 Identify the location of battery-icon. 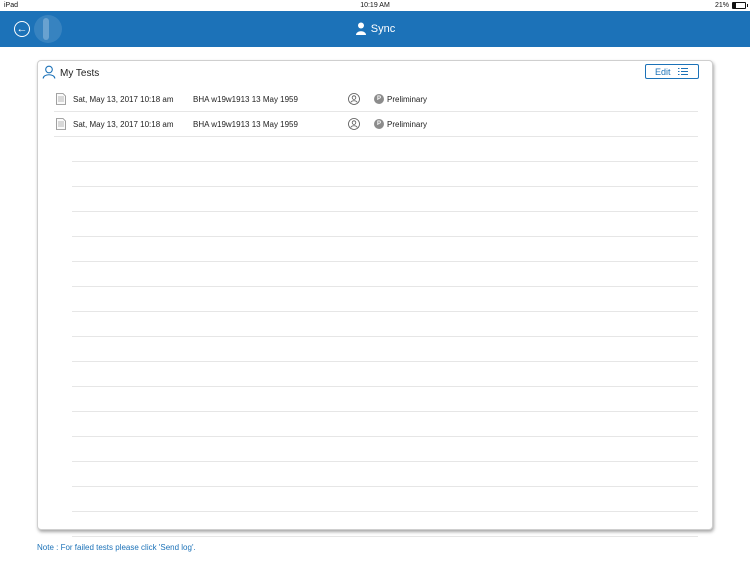
(740, 5).